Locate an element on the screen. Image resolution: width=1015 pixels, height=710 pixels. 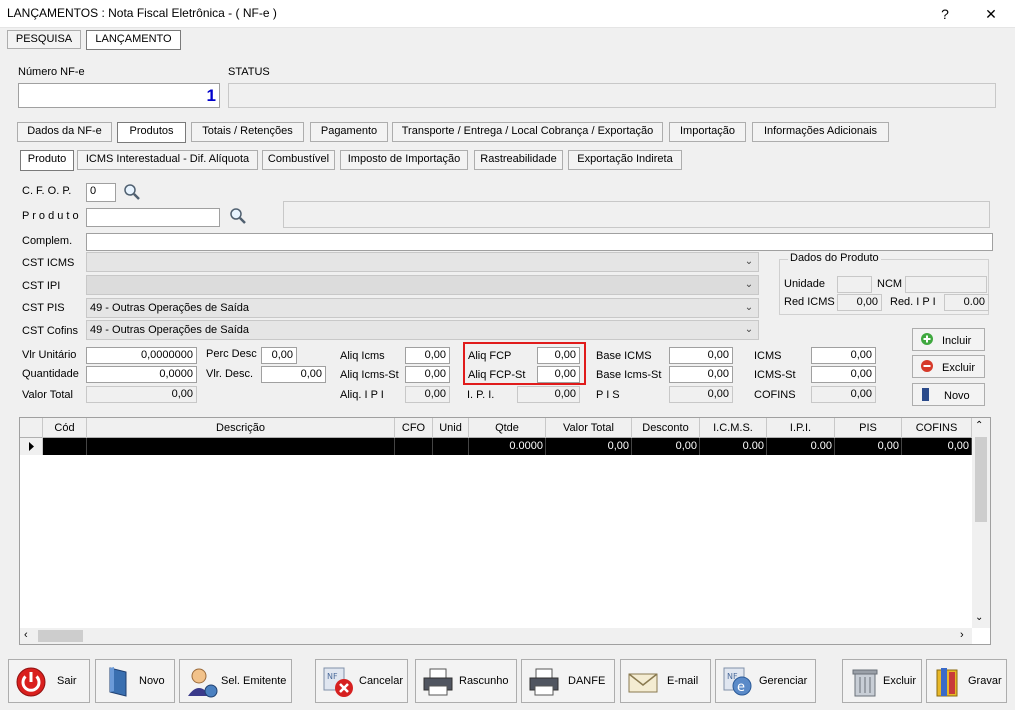
unidade-label: Unidade is located at coordinates (804, 284).